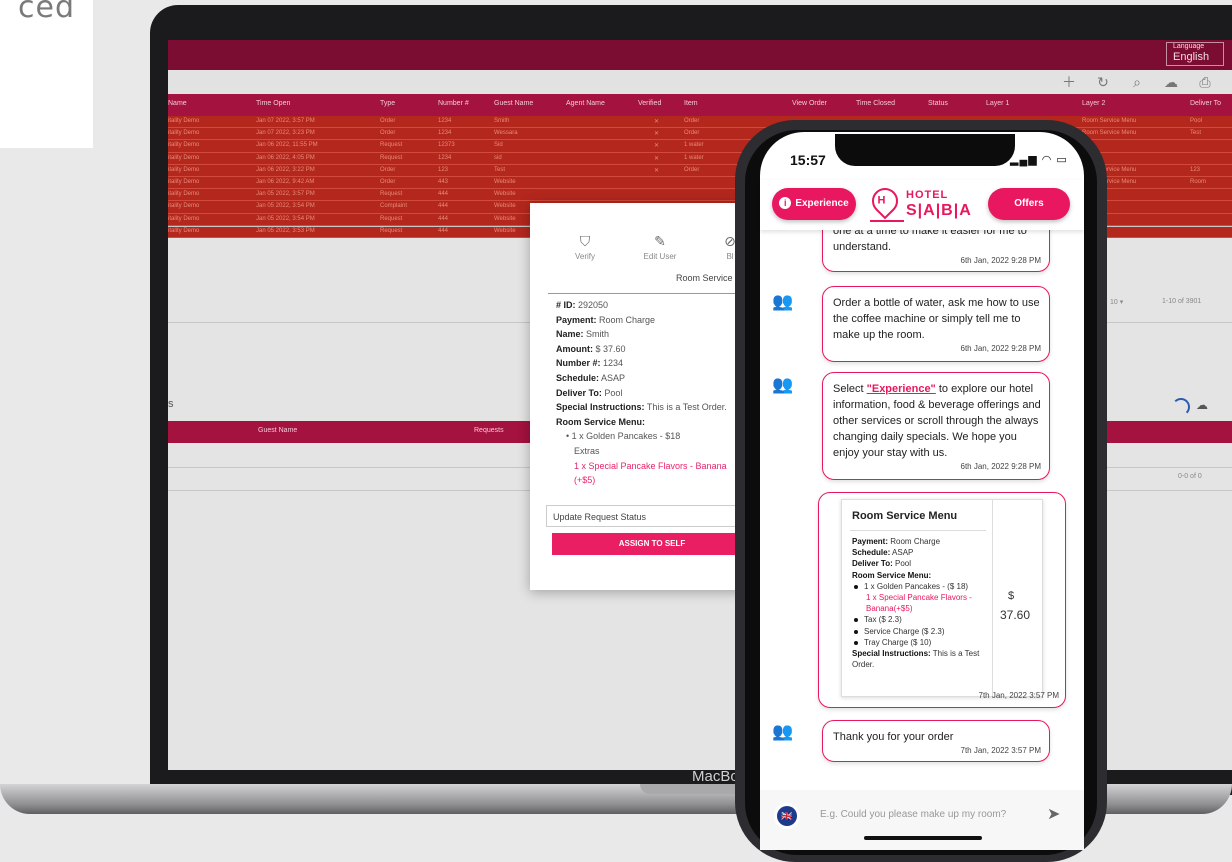 This screenshot has height=862, width=1232. I want to click on column-header: Layer 2, so click(1093, 103).